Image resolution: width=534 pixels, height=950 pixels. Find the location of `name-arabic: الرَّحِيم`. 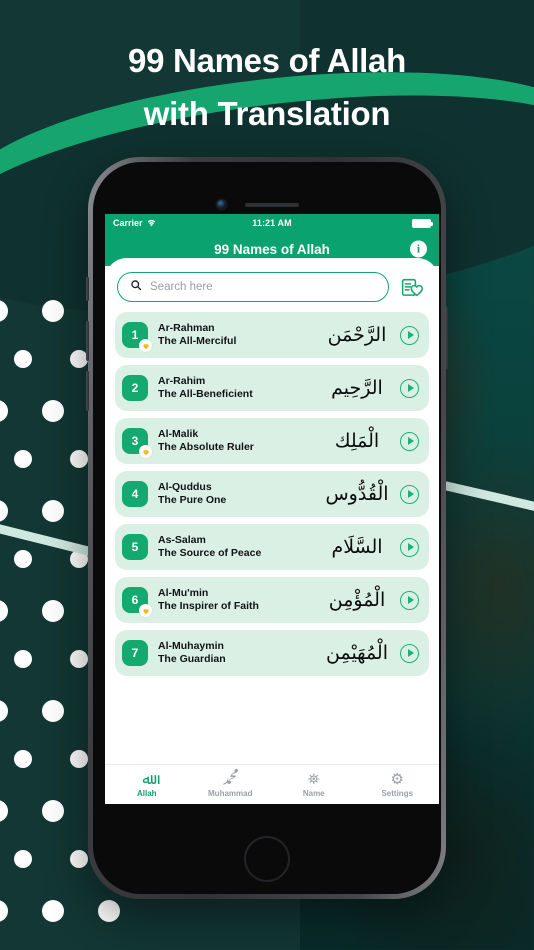

name-arabic: الرَّحِيم is located at coordinates (357, 387).